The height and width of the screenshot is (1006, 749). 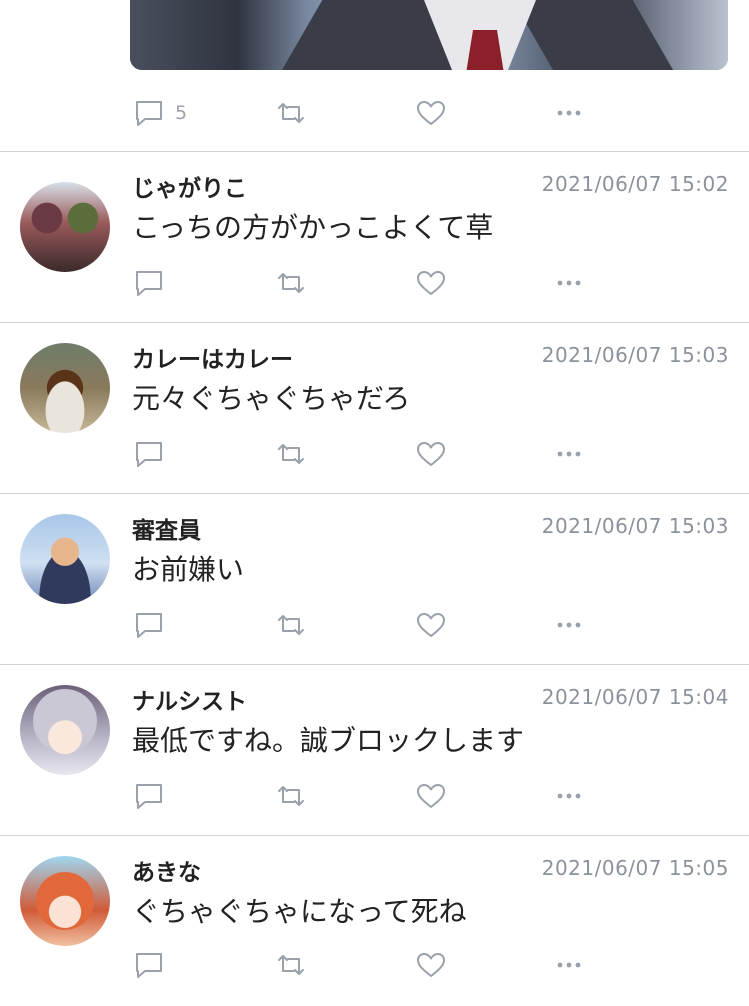 What do you see at coordinates (166, 528) in the screenshot?
I see `user-name: 審査員` at bounding box center [166, 528].